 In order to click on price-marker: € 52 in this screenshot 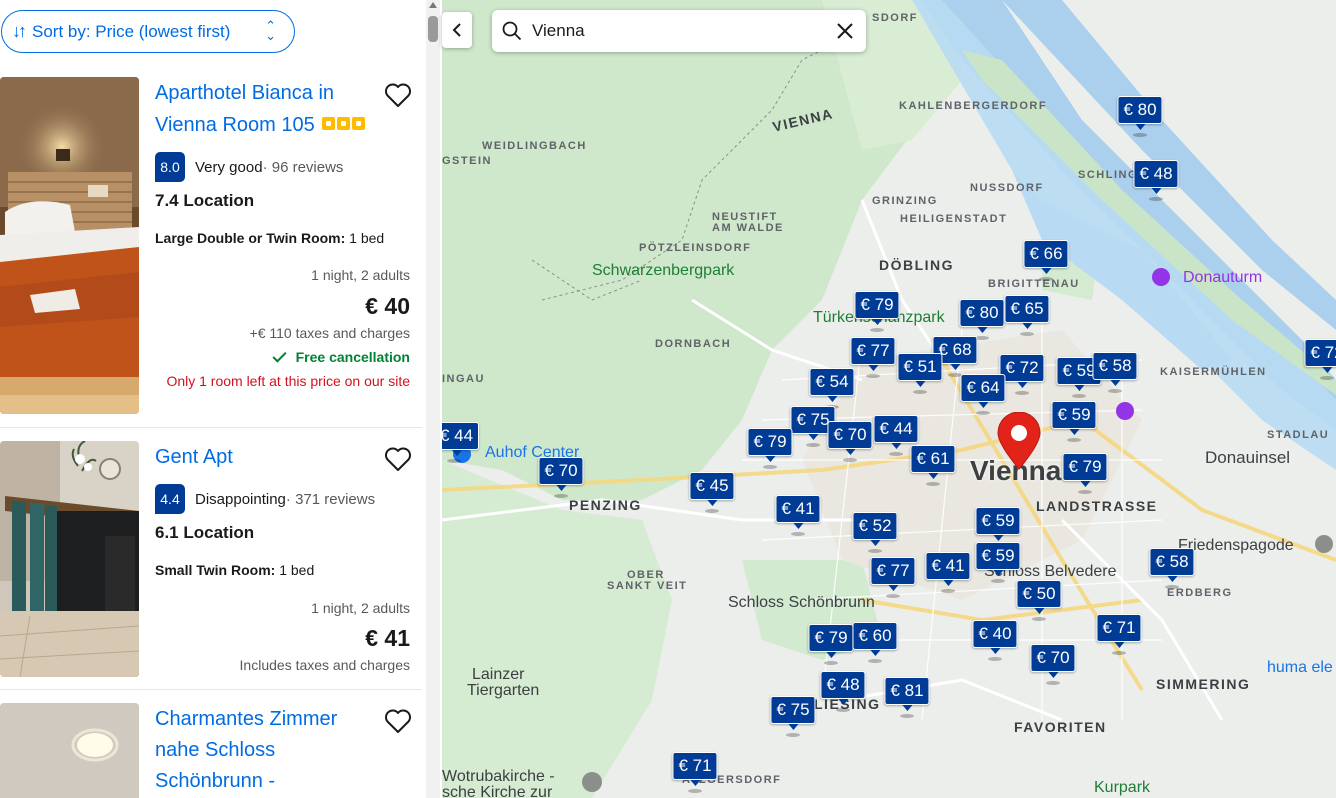, I will do `click(875, 526)`.